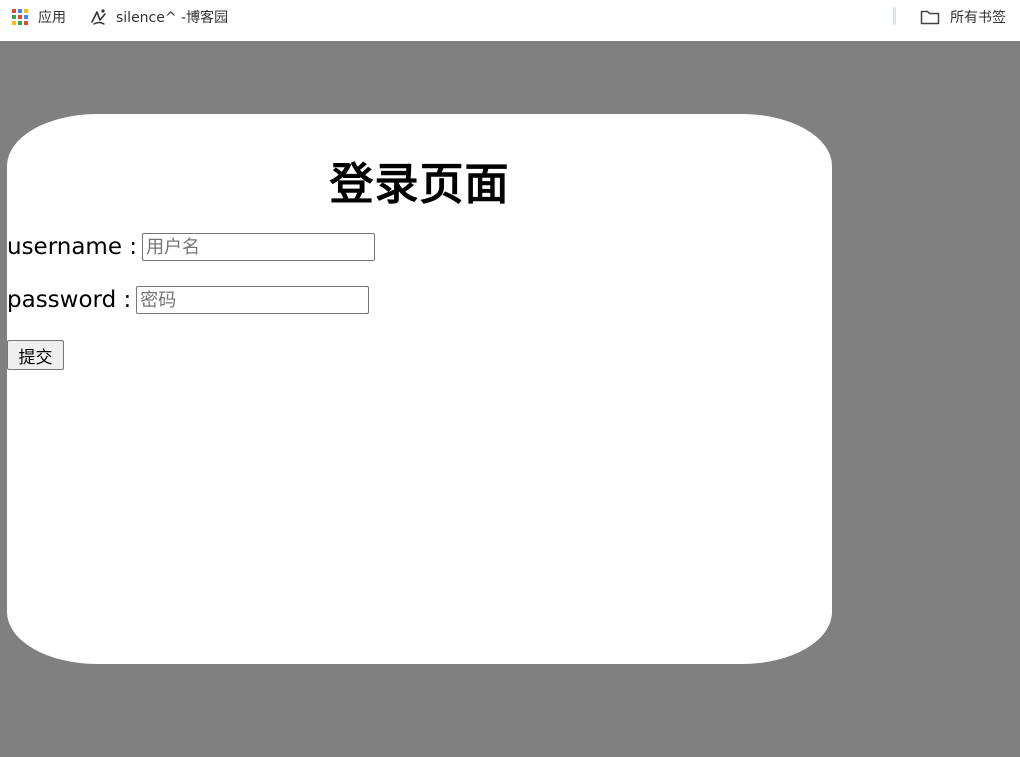 The width and height of the screenshot is (1020, 757). Describe the element at coordinates (894, 16) in the screenshot. I see `bookmarks-divider` at that location.